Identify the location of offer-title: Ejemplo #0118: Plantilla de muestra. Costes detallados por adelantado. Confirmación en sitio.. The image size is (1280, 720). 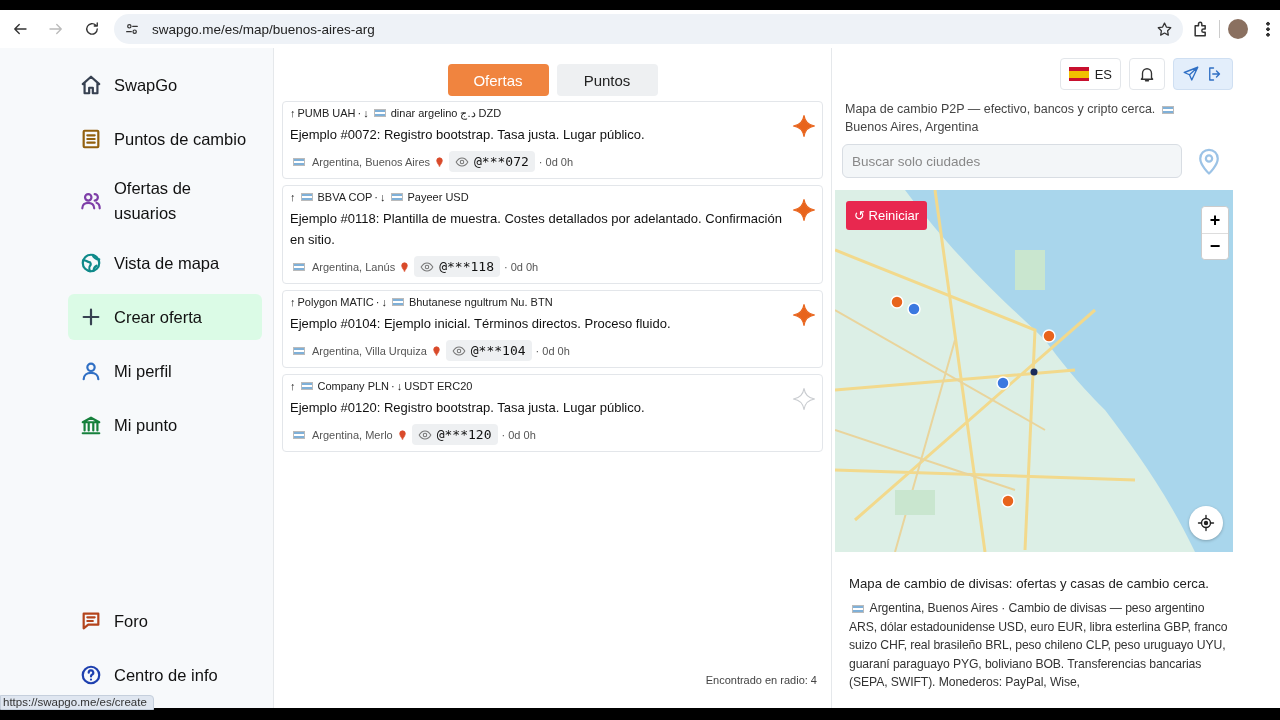
(536, 229).